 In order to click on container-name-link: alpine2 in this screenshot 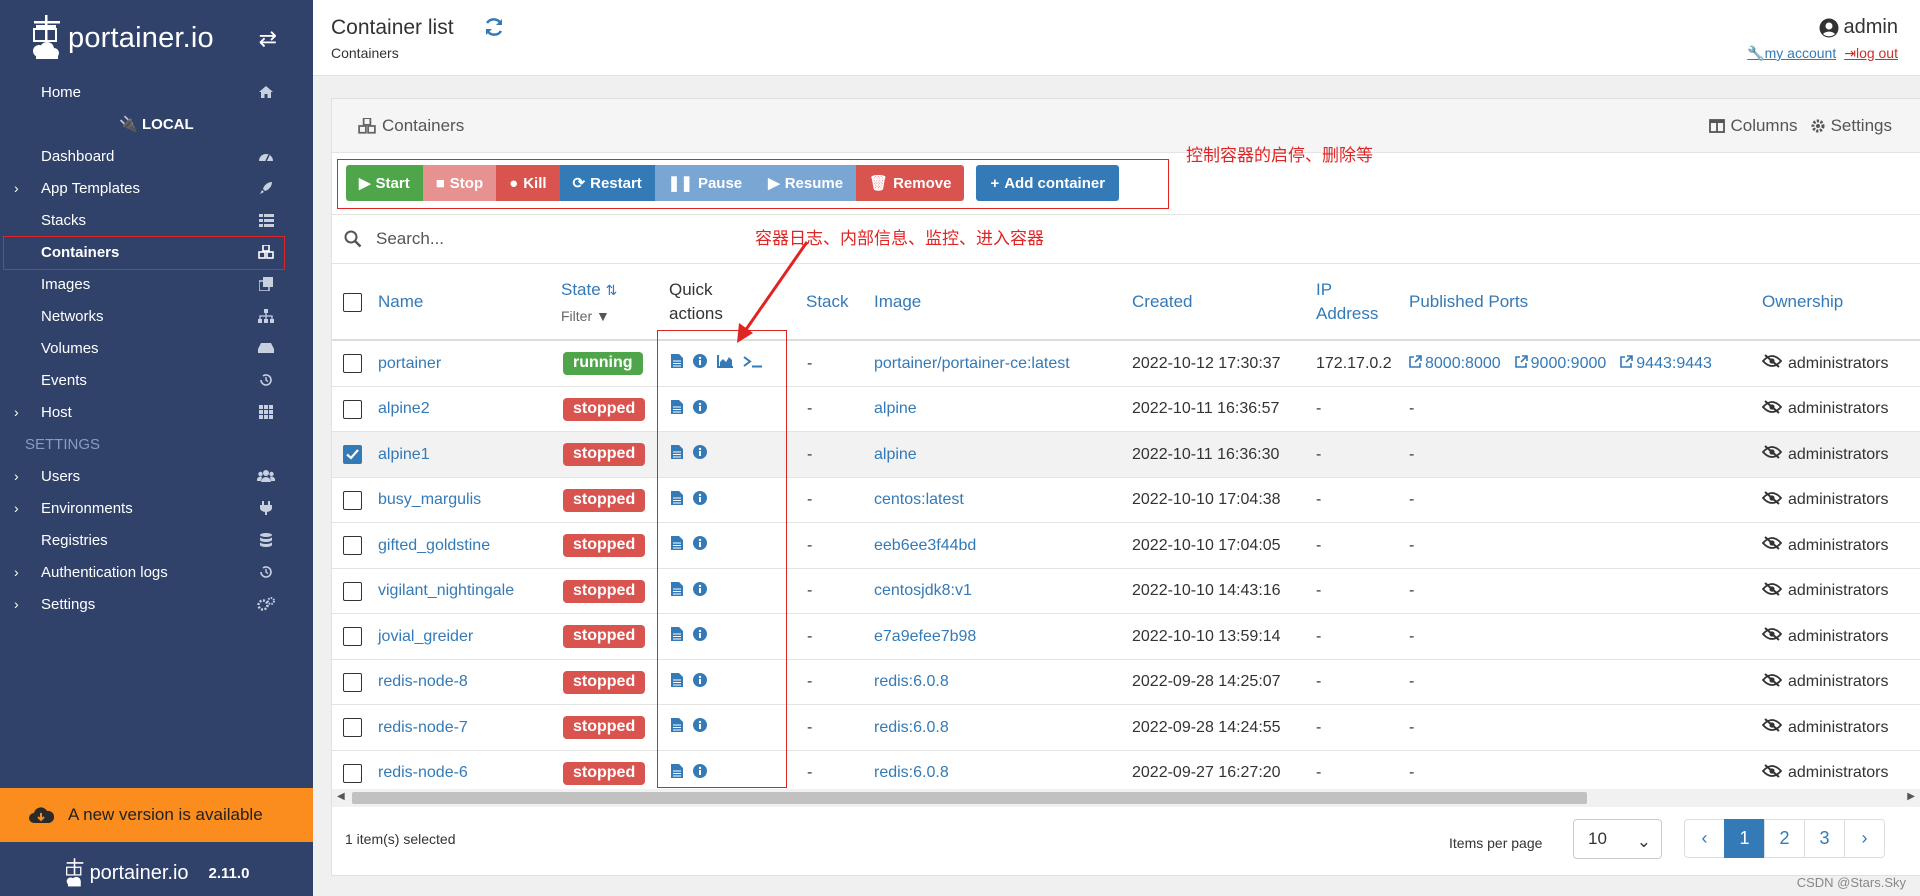, I will do `click(404, 409)`.